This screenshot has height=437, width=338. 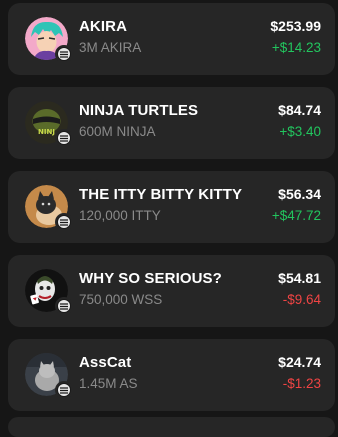 I want to click on token-holding: 120,000 ITTY, so click(x=120, y=215).